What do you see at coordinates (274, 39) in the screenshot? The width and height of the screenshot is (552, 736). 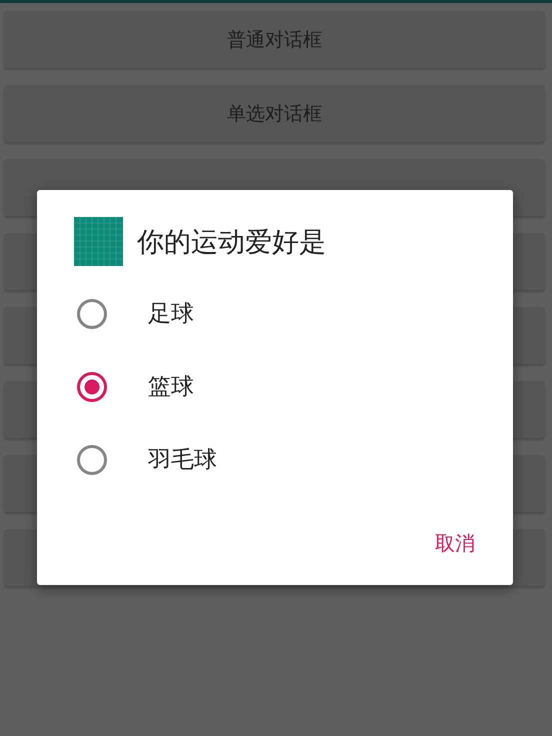 I see `dialog-button: 普通对话框` at bounding box center [274, 39].